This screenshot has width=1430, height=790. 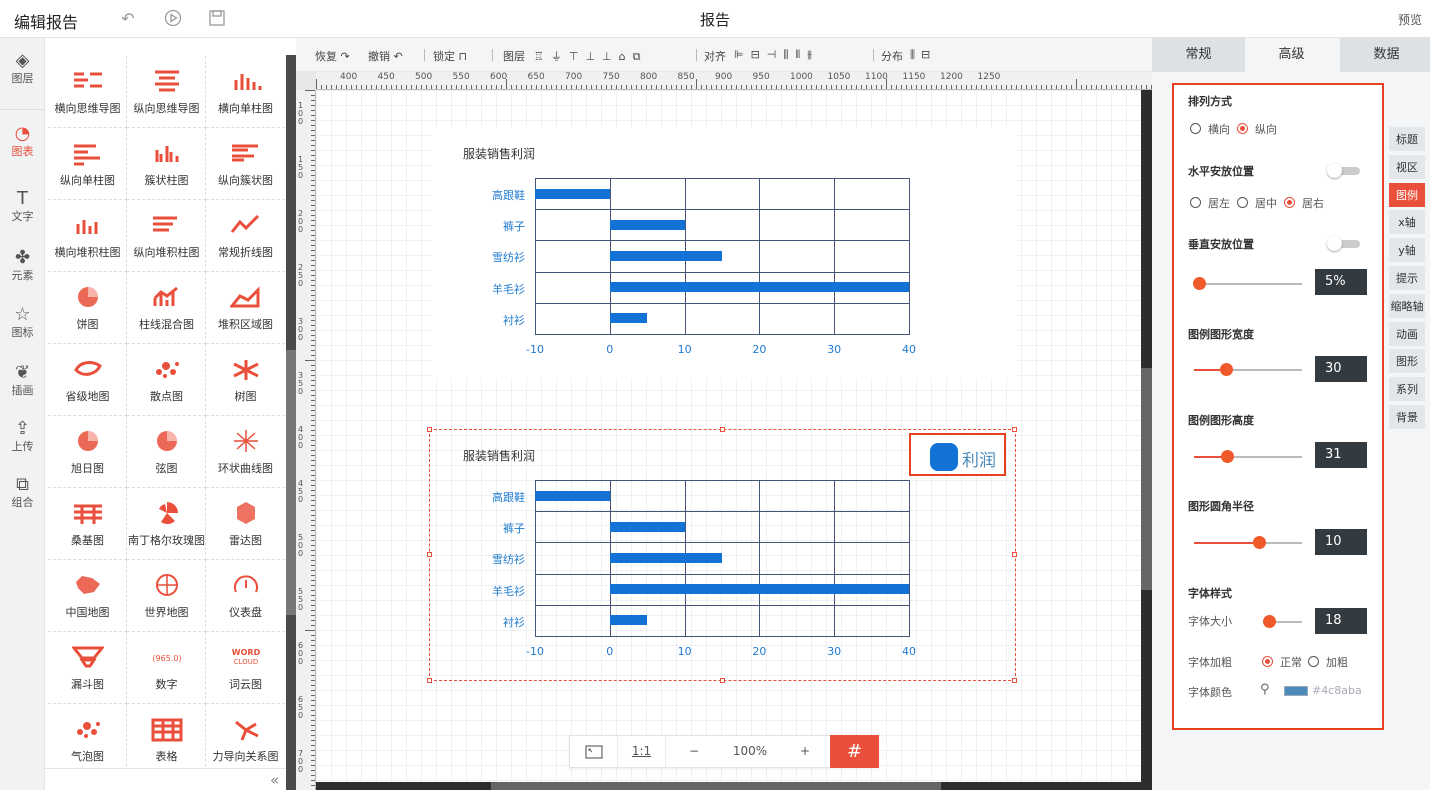 What do you see at coordinates (1410, 19) in the screenshot?
I see `preview-button: 预览` at bounding box center [1410, 19].